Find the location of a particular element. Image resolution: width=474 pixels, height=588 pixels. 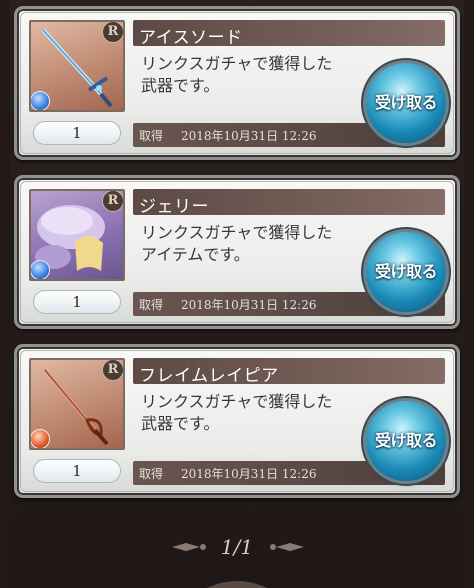

bottom-ornament-icon is located at coordinates (237, 584).